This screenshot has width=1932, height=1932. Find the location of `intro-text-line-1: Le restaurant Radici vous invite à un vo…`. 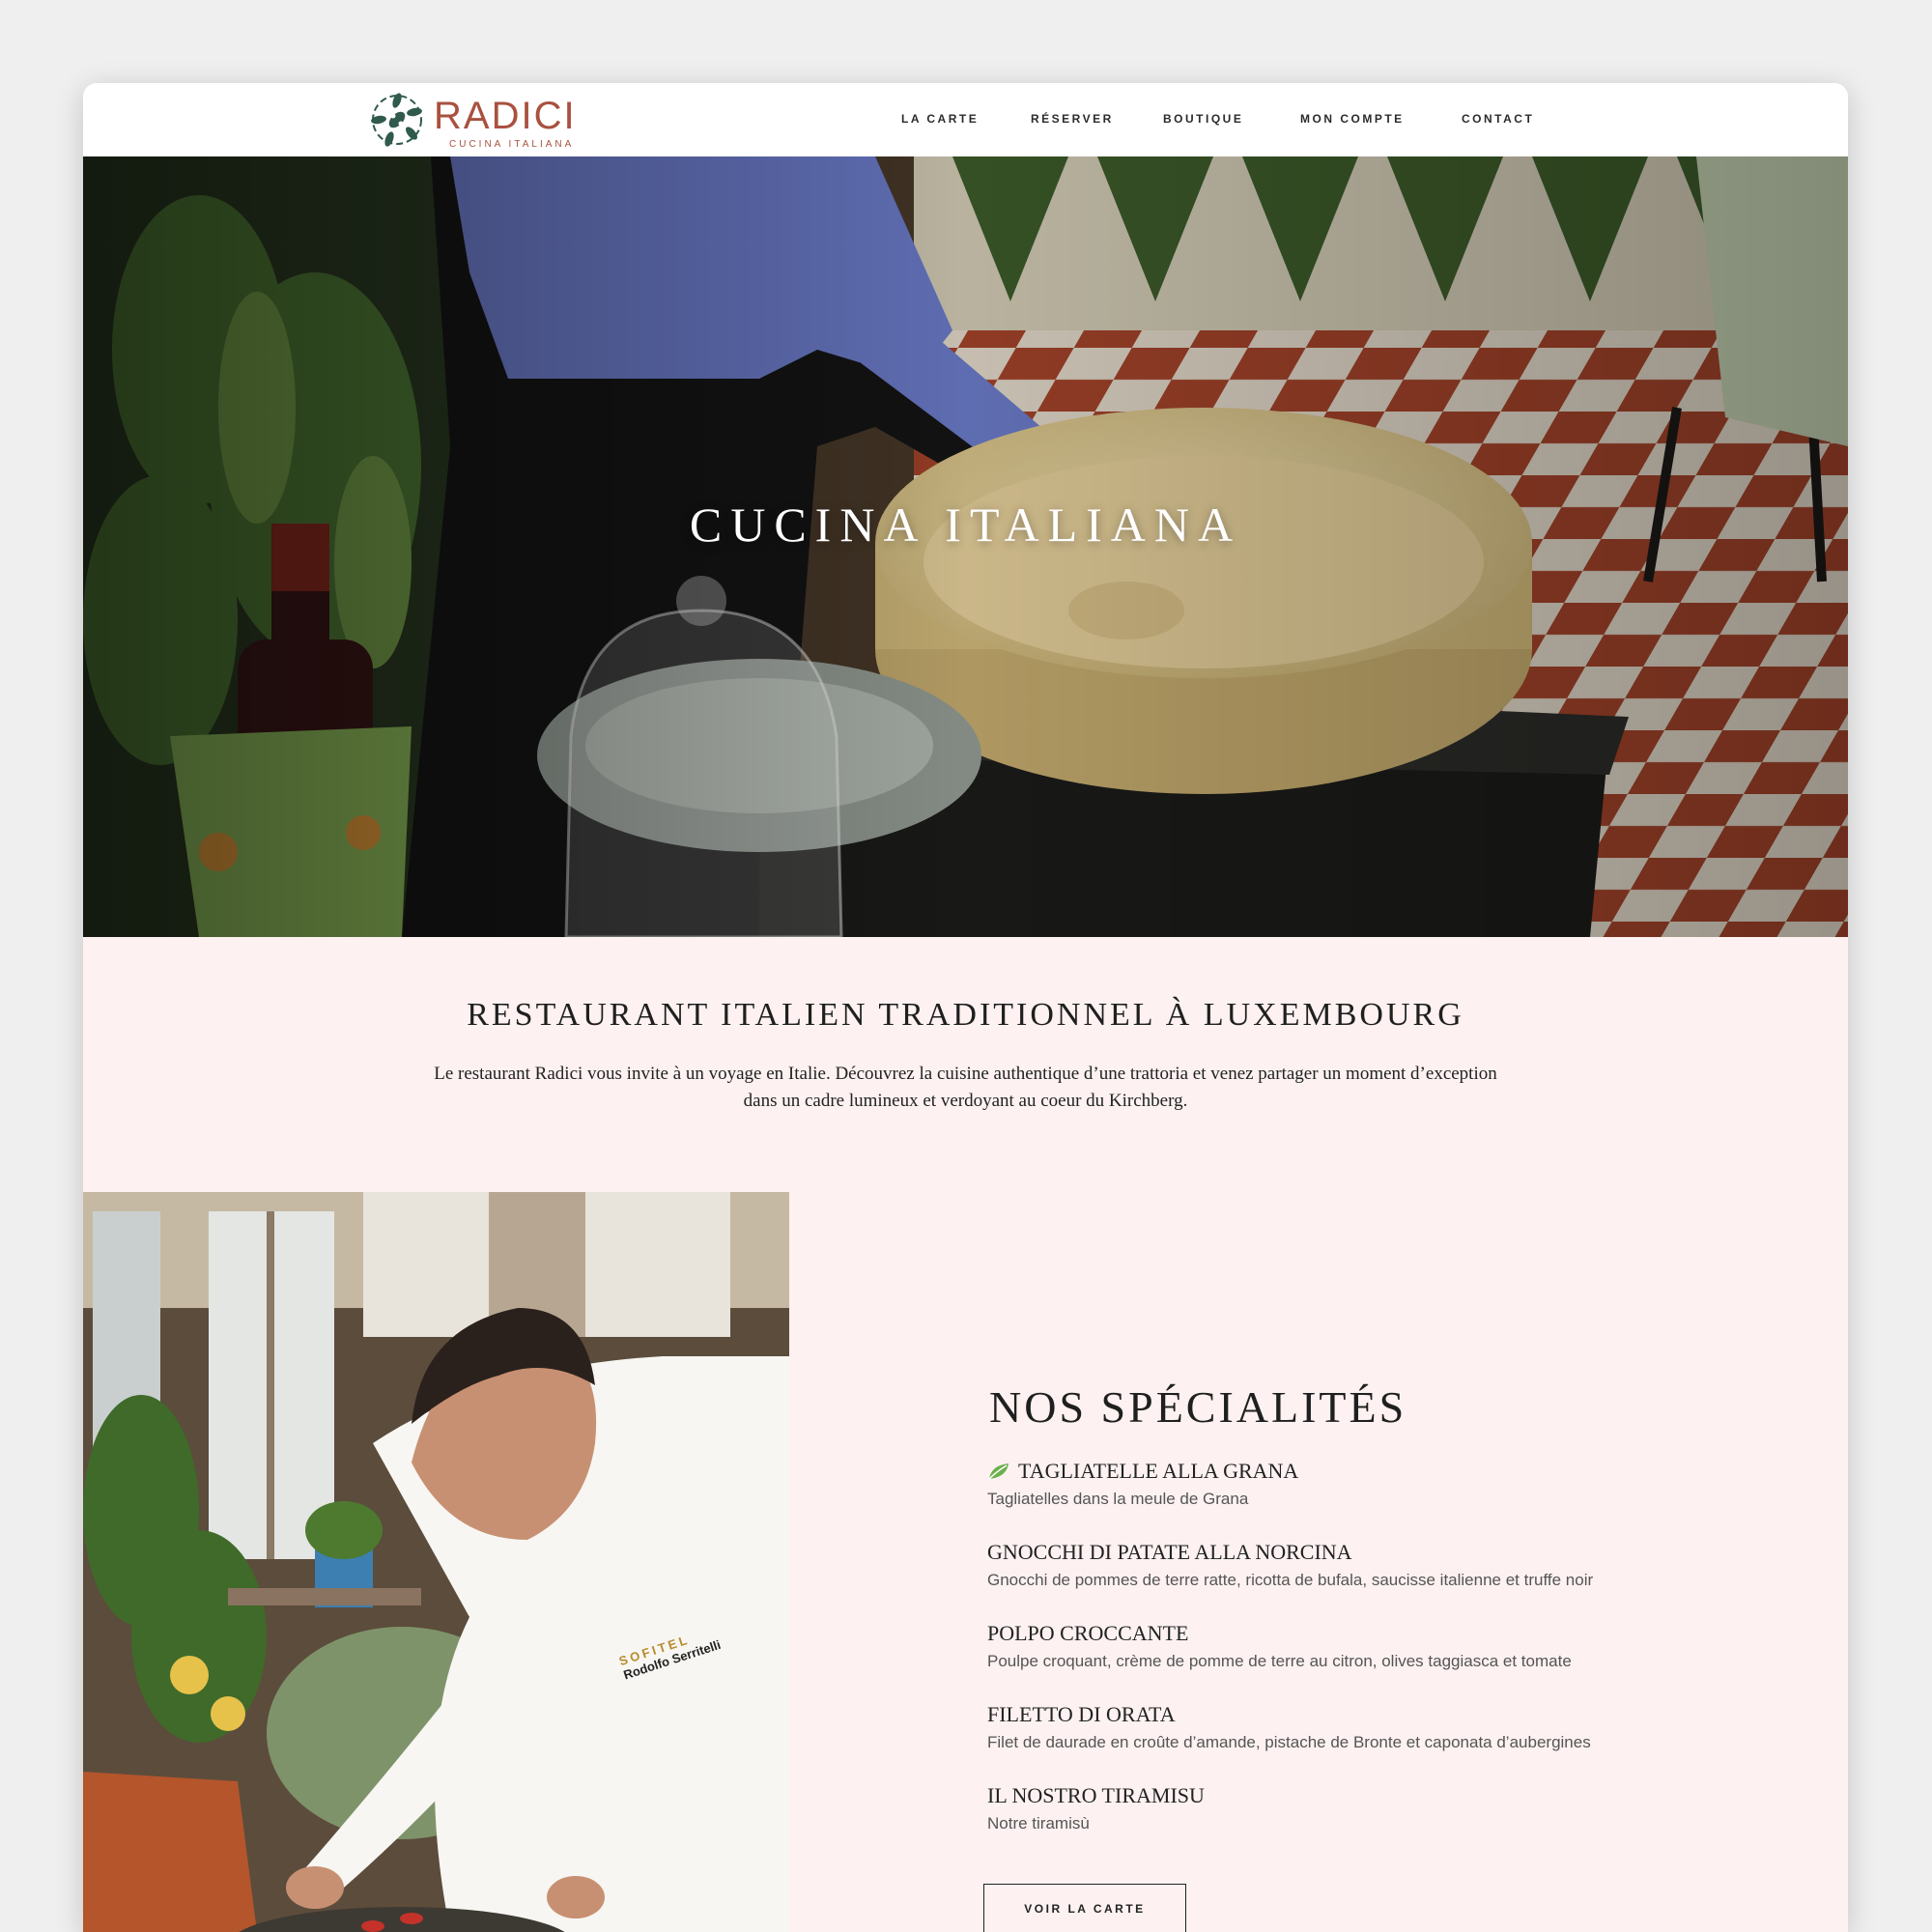

intro-text-line-1: Le restaurant Radici vous invite à un vo… is located at coordinates (965, 1074).